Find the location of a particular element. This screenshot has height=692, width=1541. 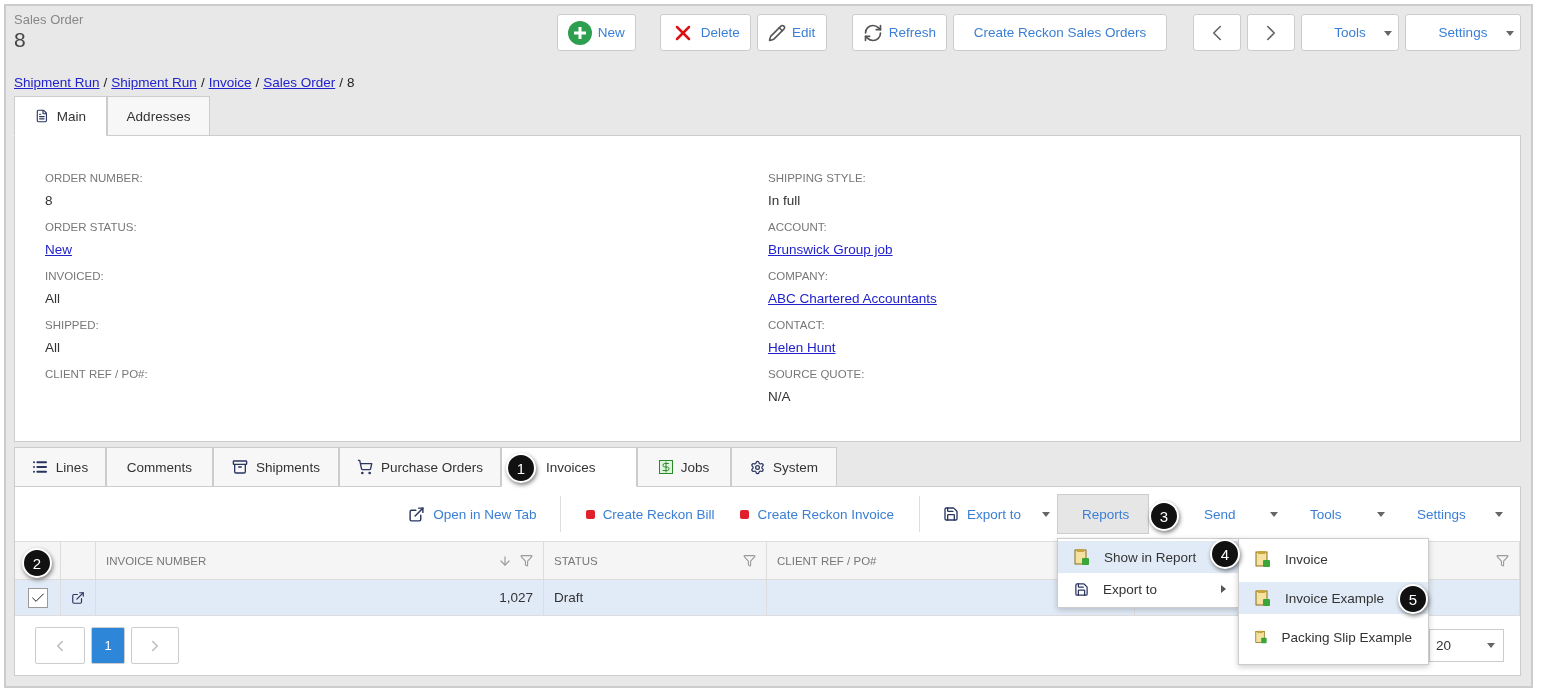

tab: Addresses is located at coordinates (158, 116).